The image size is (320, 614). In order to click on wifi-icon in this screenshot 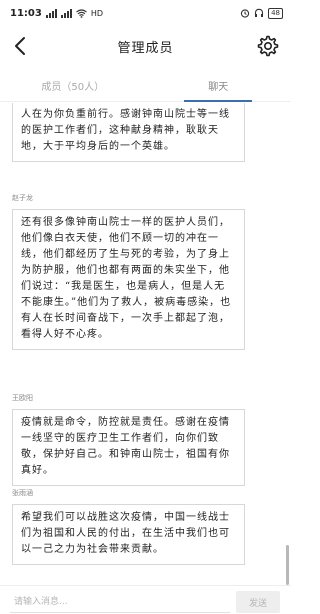, I will do `click(81, 13)`.